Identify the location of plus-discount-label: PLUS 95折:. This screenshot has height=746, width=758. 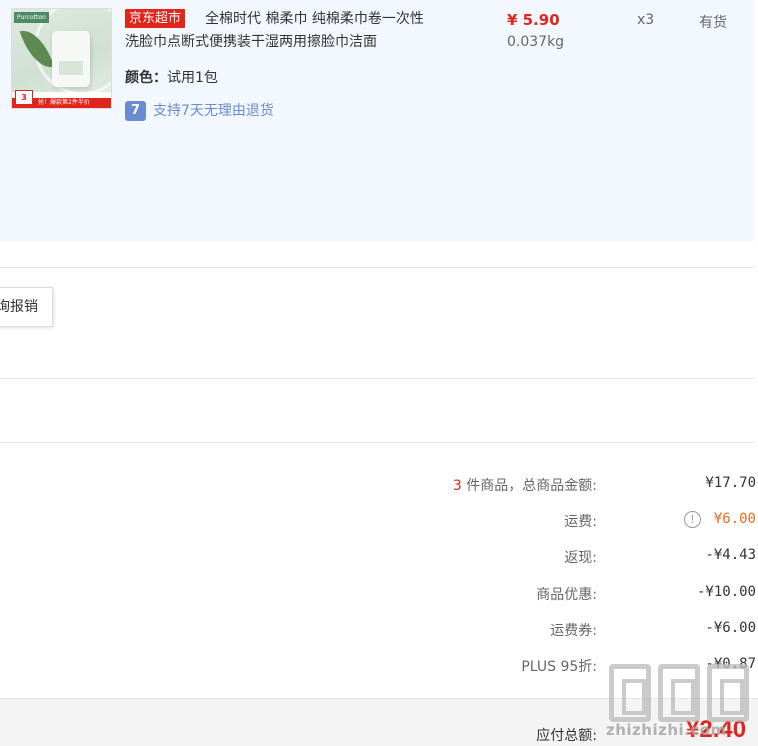
(559, 667).